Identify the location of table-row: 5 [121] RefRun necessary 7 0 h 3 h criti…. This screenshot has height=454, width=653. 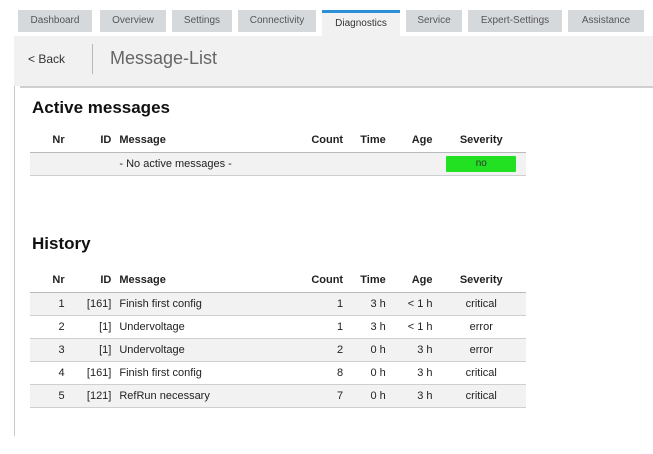
(278, 396).